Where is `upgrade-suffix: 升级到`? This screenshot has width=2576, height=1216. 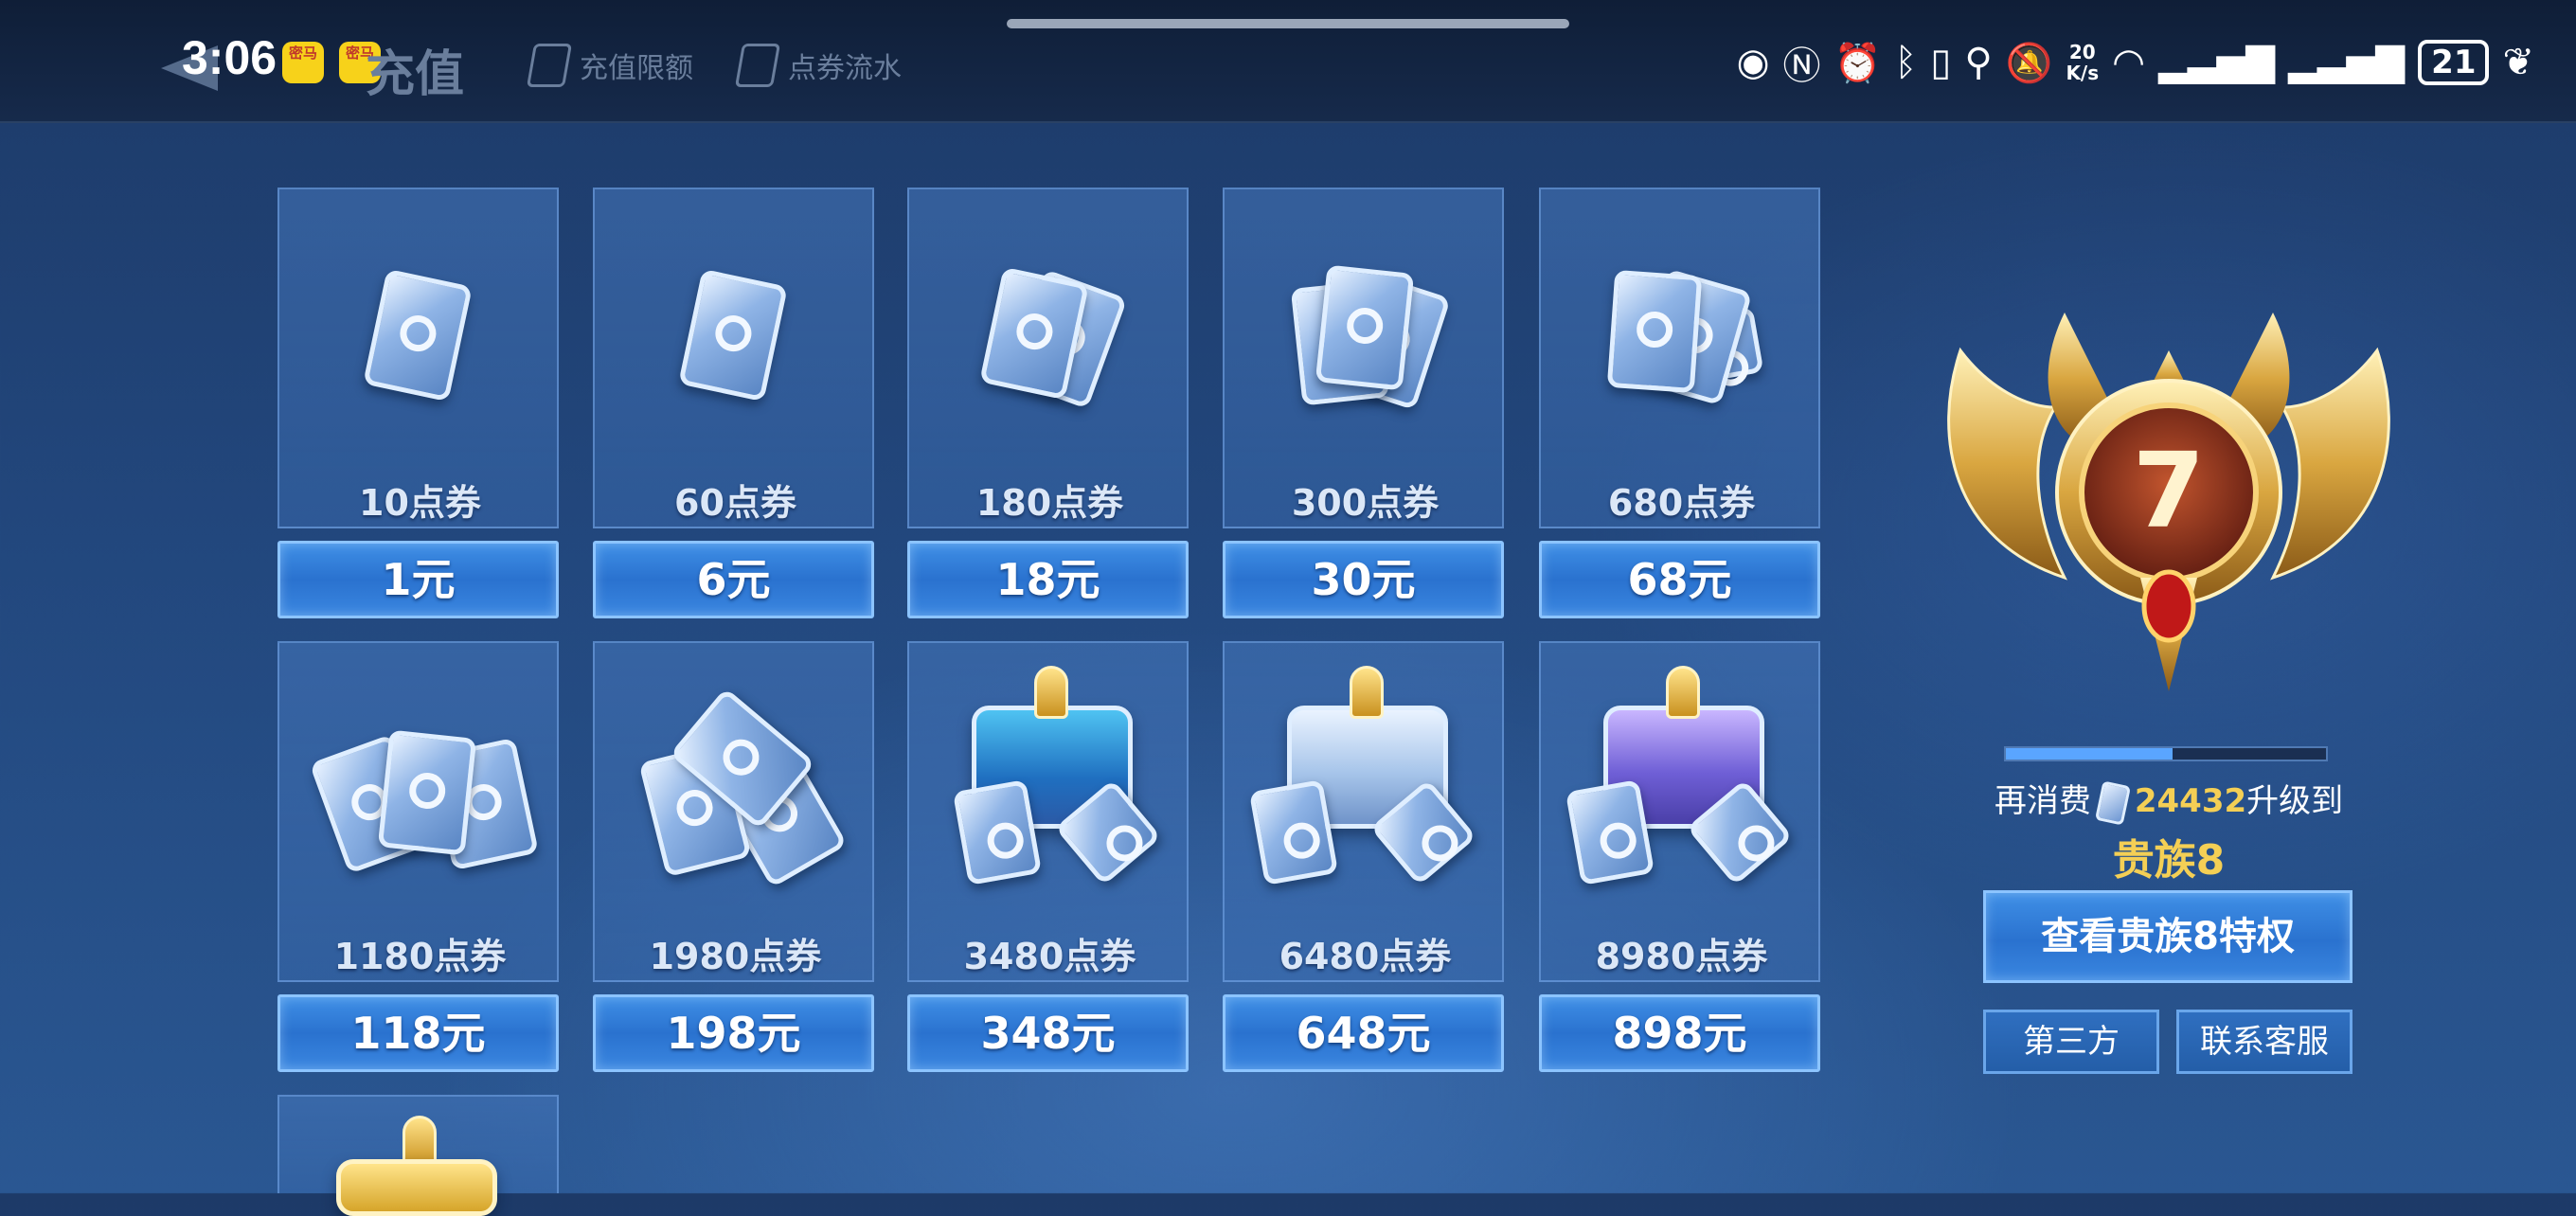
upgrade-suffix: 升级到 is located at coordinates (2295, 801).